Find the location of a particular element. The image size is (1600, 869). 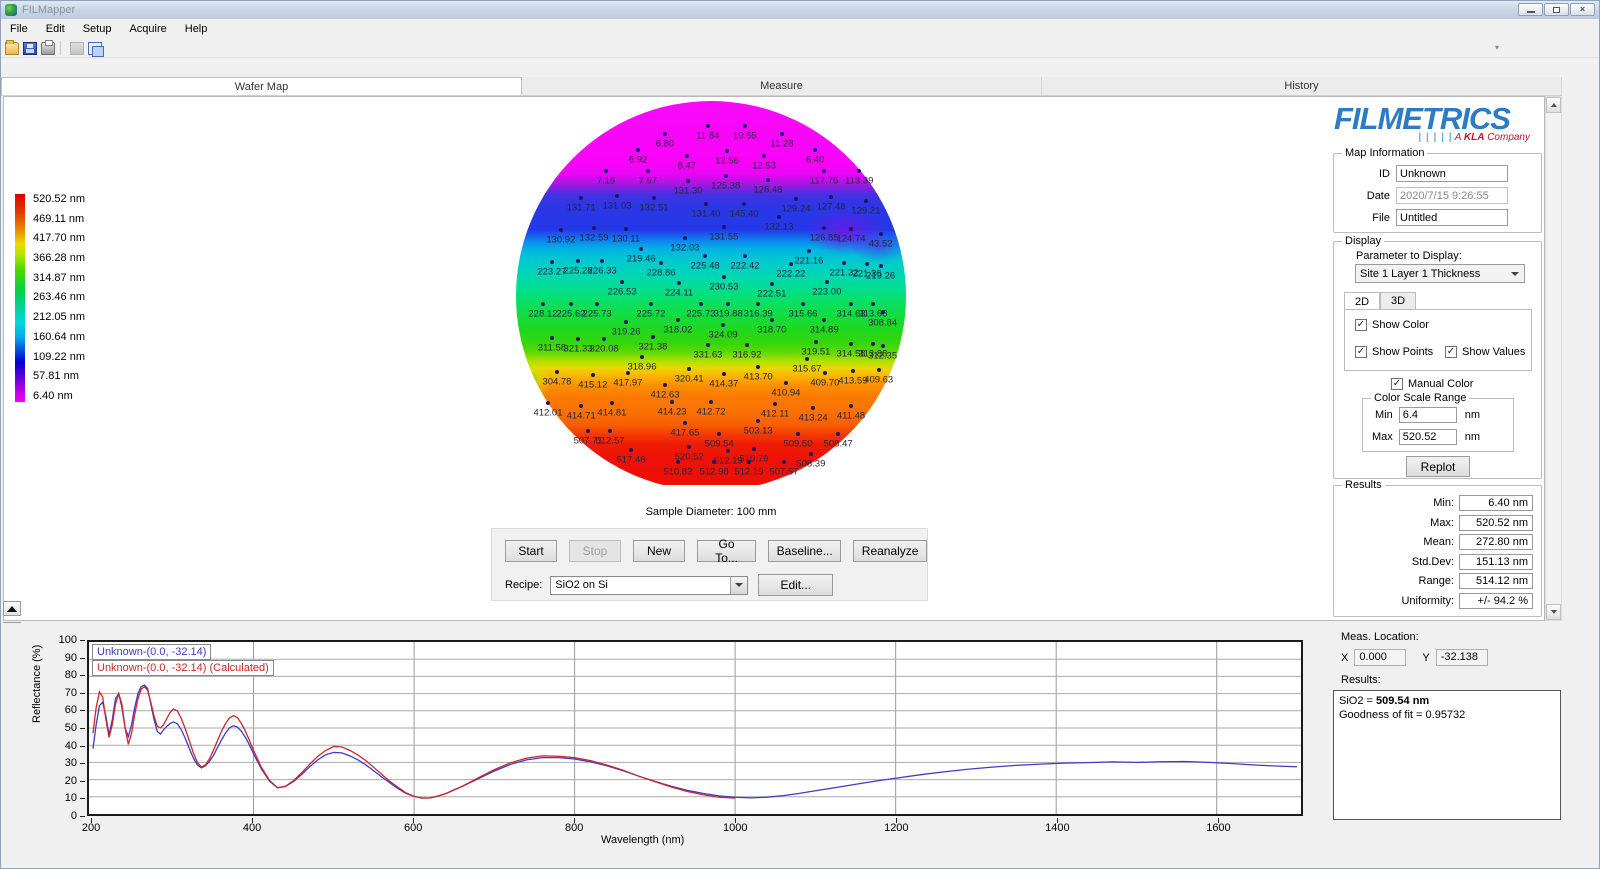

print-icon is located at coordinates (48, 47).